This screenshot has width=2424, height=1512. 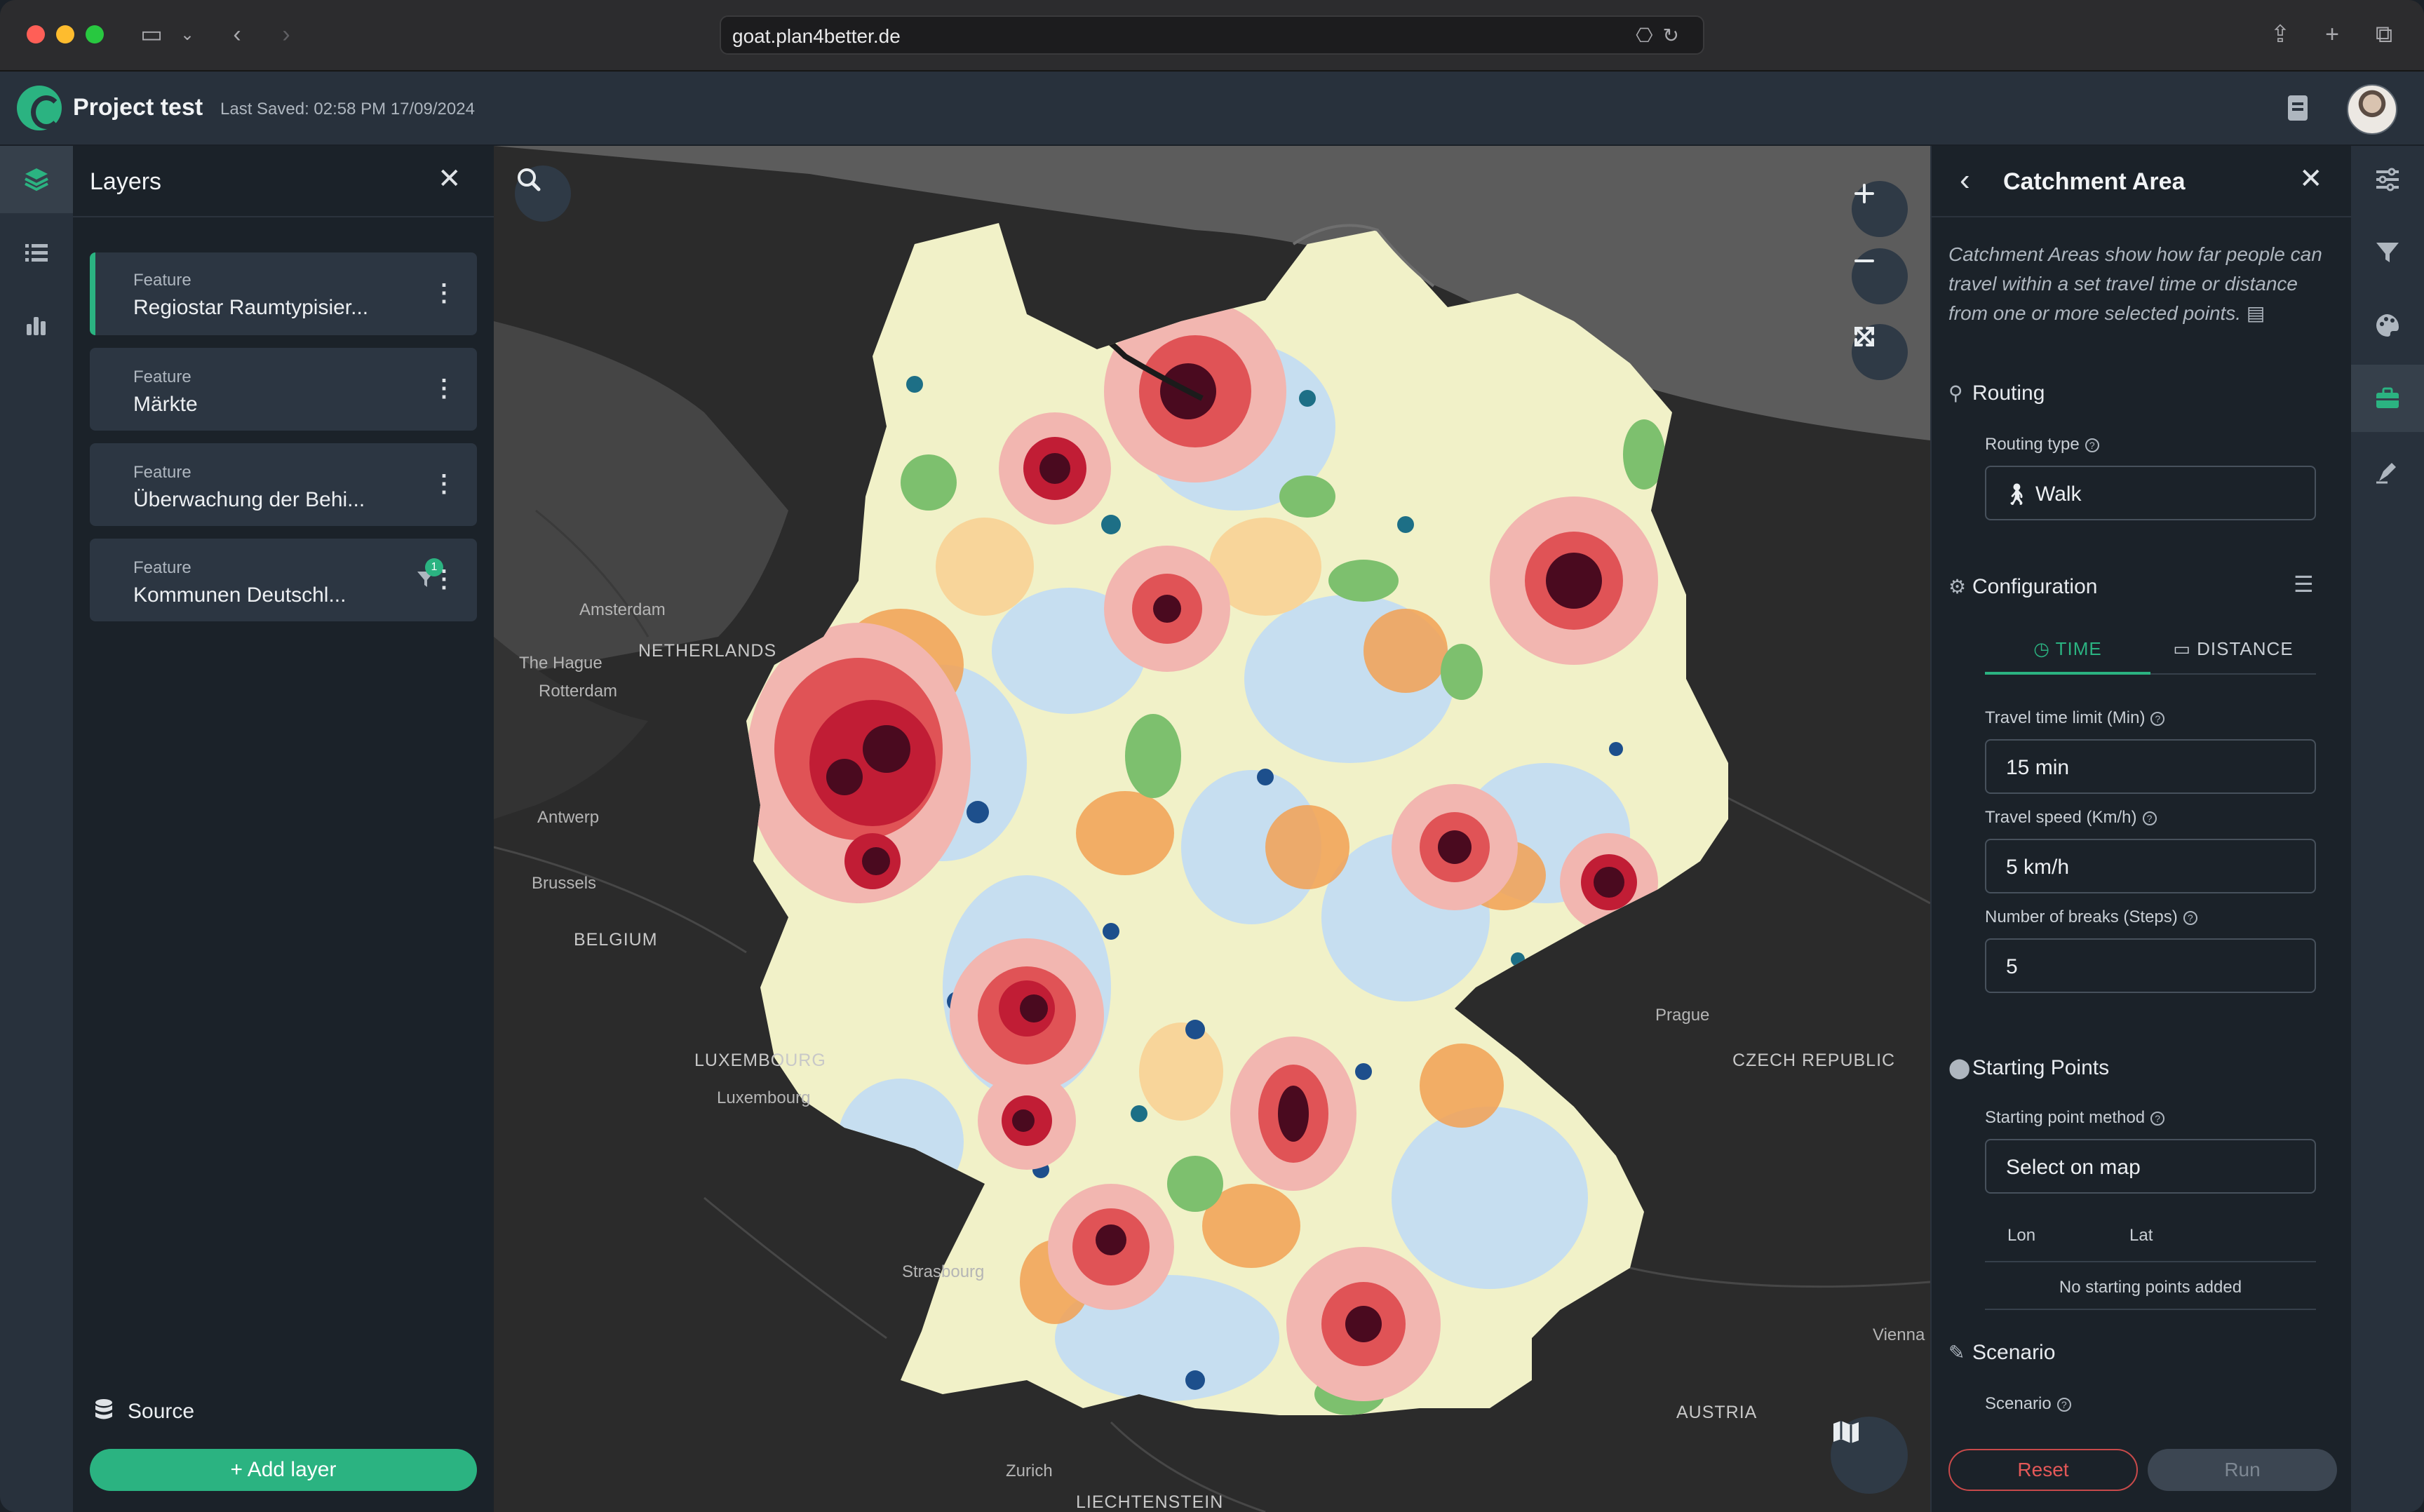 What do you see at coordinates (1814, 1060) in the screenshot?
I see `map-label-czech-republic: CZECH REPUBLIC` at bounding box center [1814, 1060].